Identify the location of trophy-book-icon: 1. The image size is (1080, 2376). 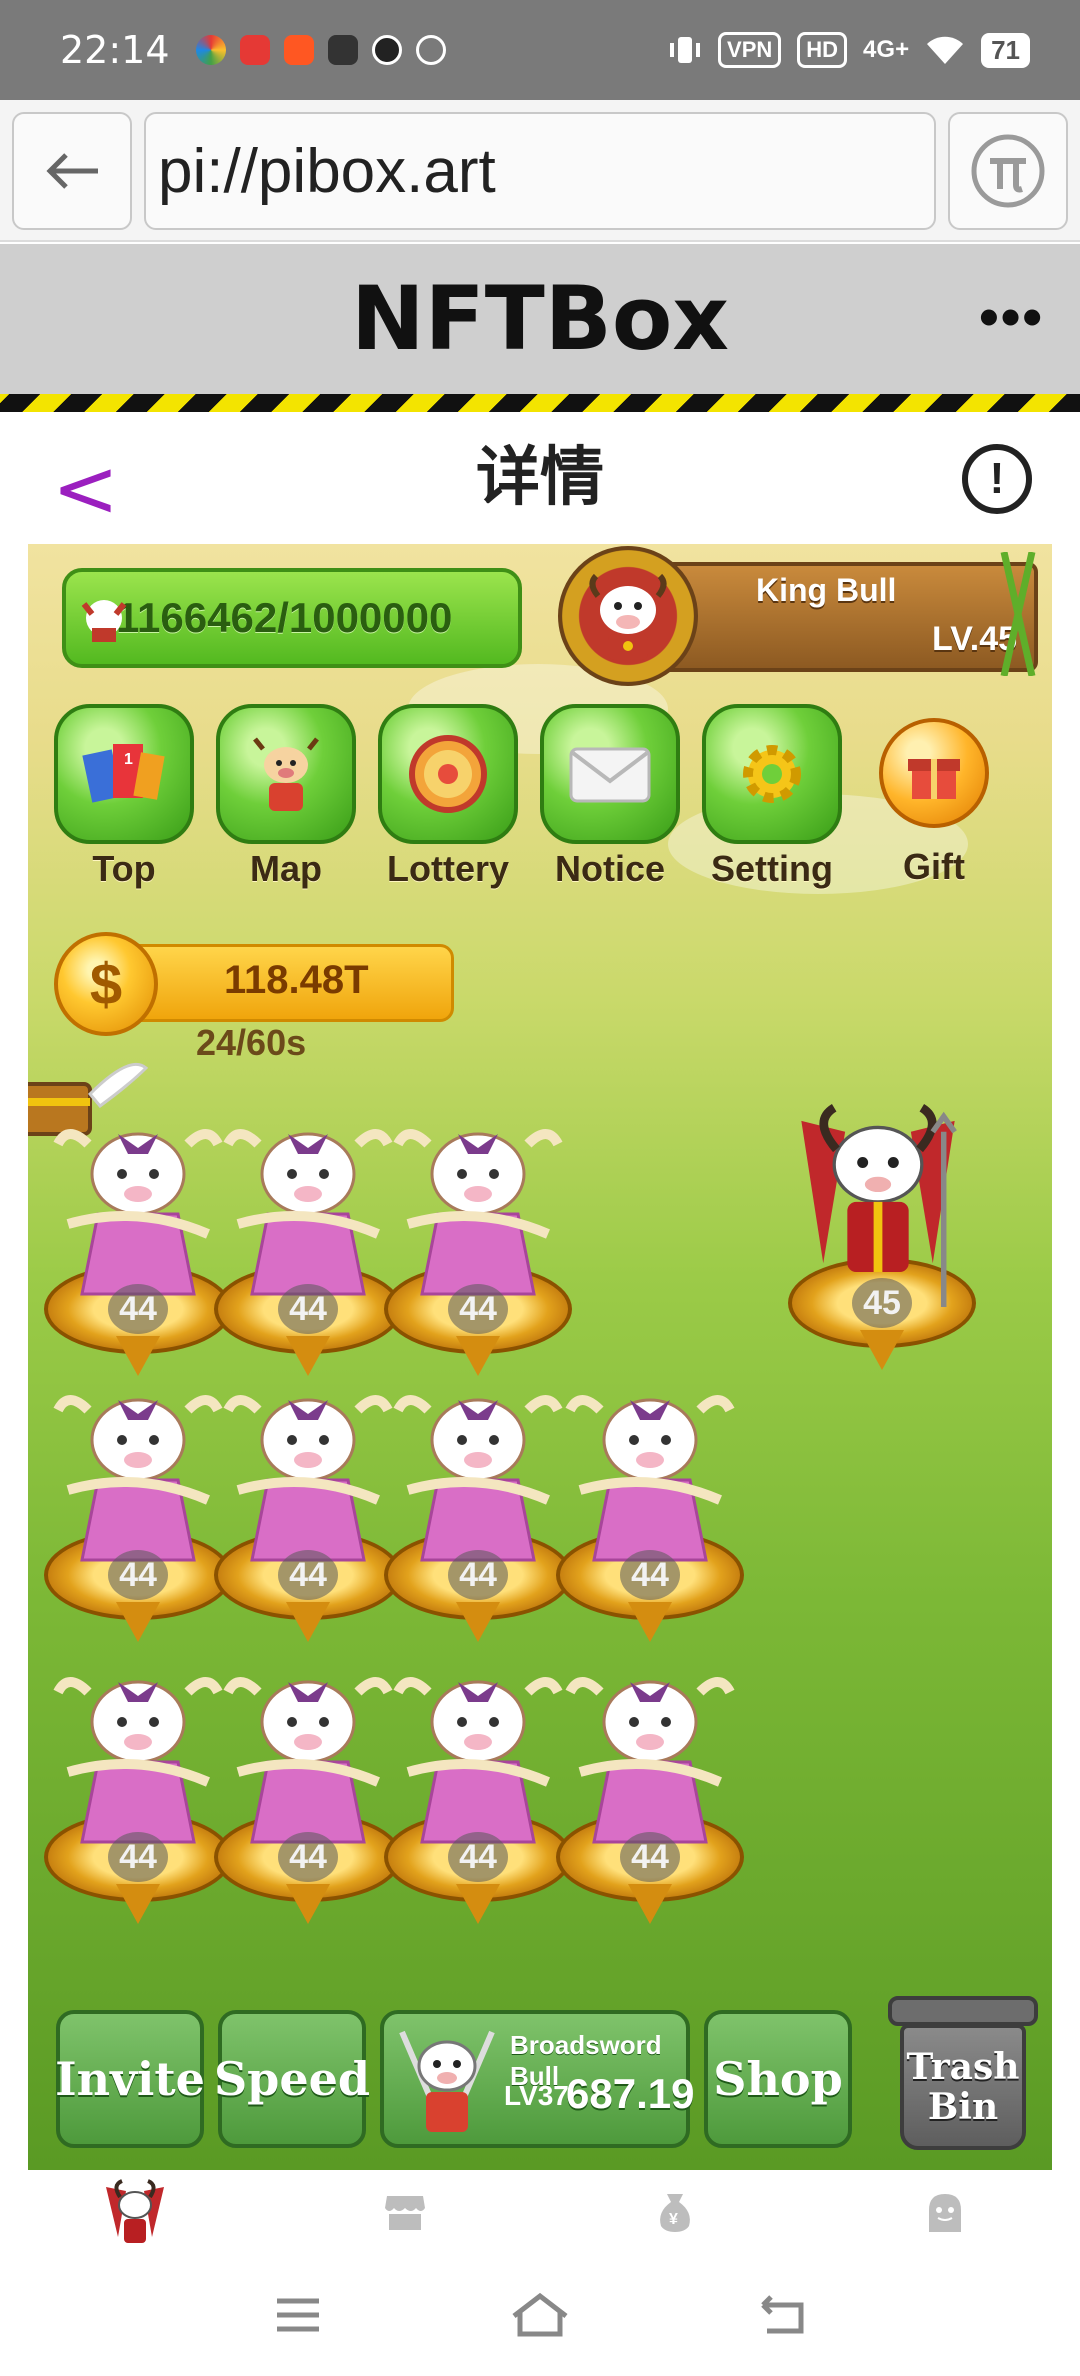
(123, 773).